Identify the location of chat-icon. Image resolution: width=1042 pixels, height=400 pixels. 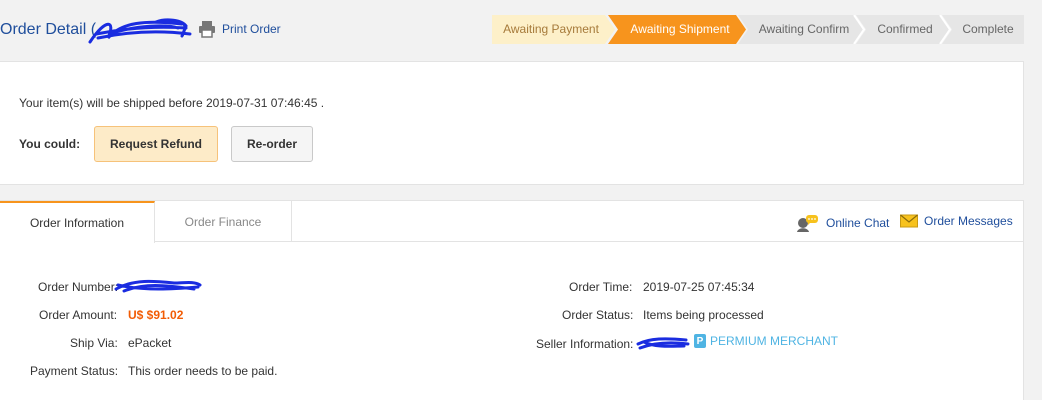
(807, 223).